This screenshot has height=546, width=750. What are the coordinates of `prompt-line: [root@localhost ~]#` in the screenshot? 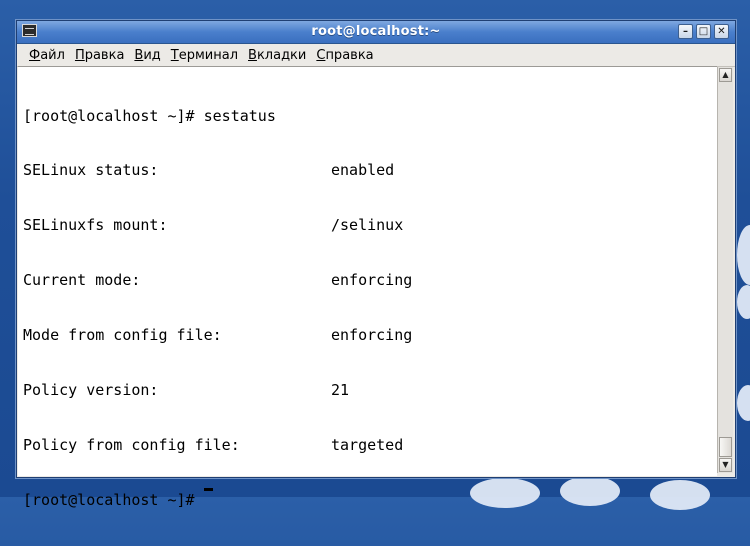 It's located at (217, 498).